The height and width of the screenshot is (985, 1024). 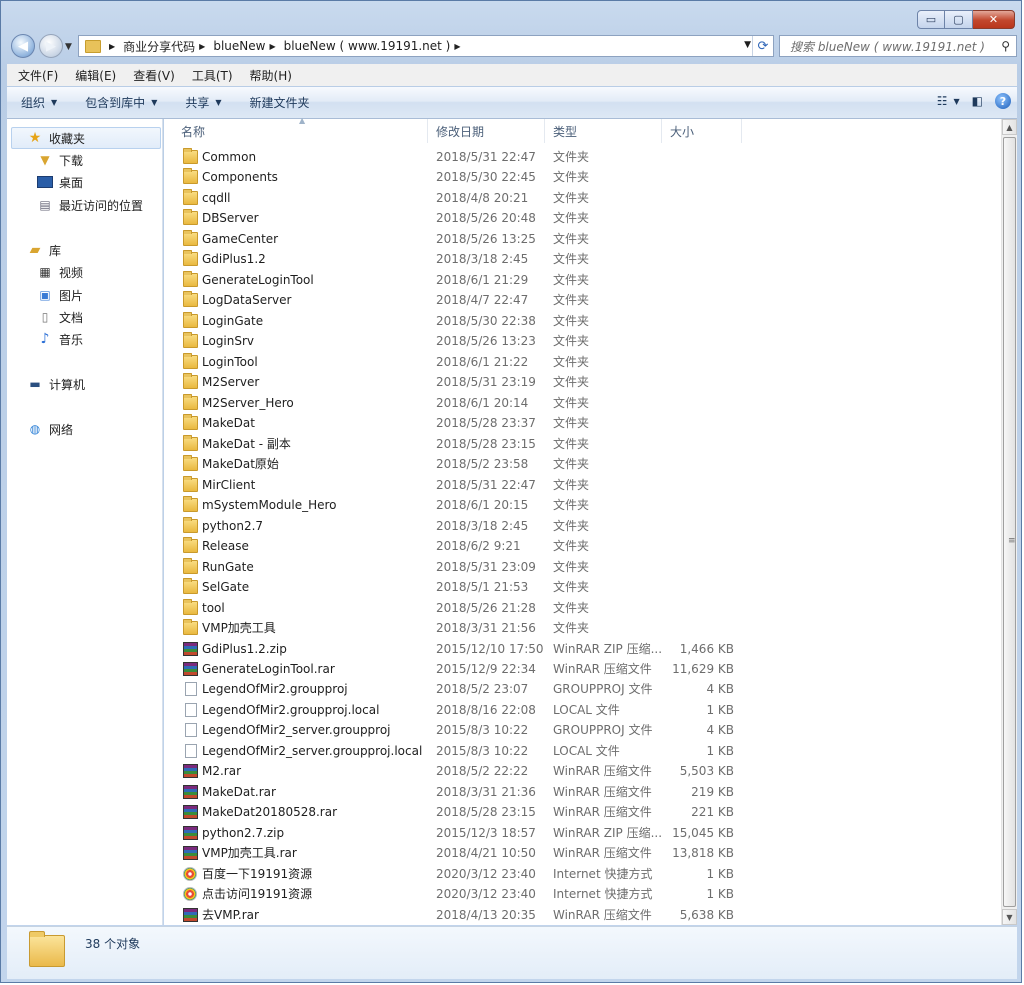 I want to click on table-row: tool 2018/5/26 21:28 文件夹, so click(x=464, y=608).